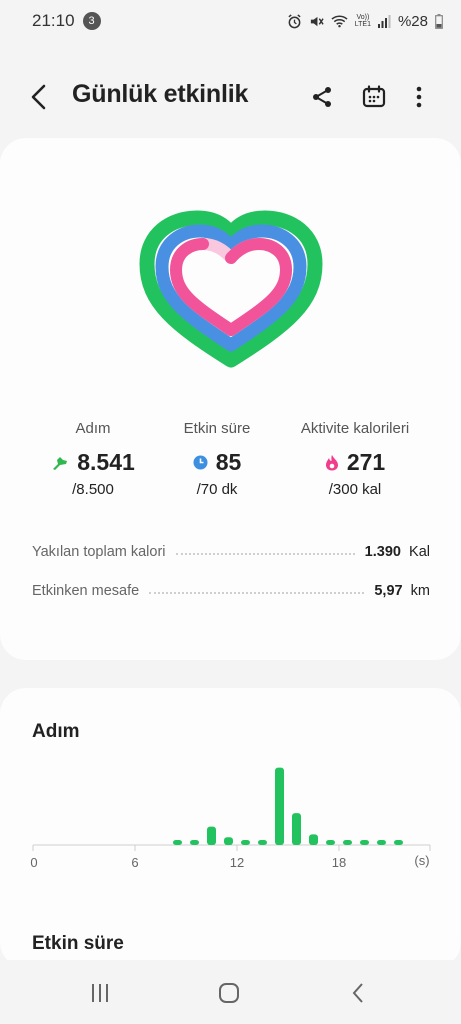  I want to click on share-button, so click(322, 97).